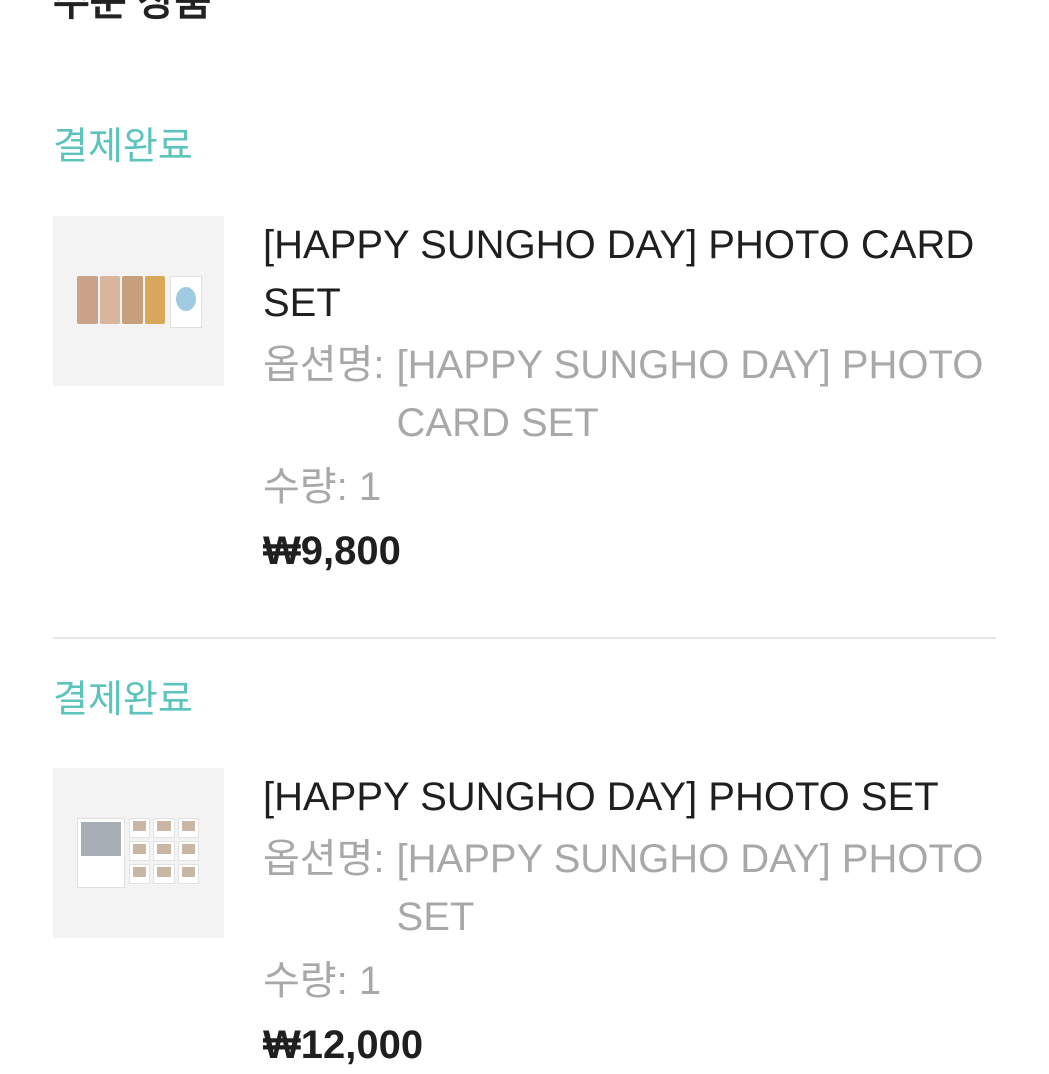 The height and width of the screenshot is (1074, 1049). What do you see at coordinates (186, 302) in the screenshot?
I see `photo-card-side-image` at bounding box center [186, 302].